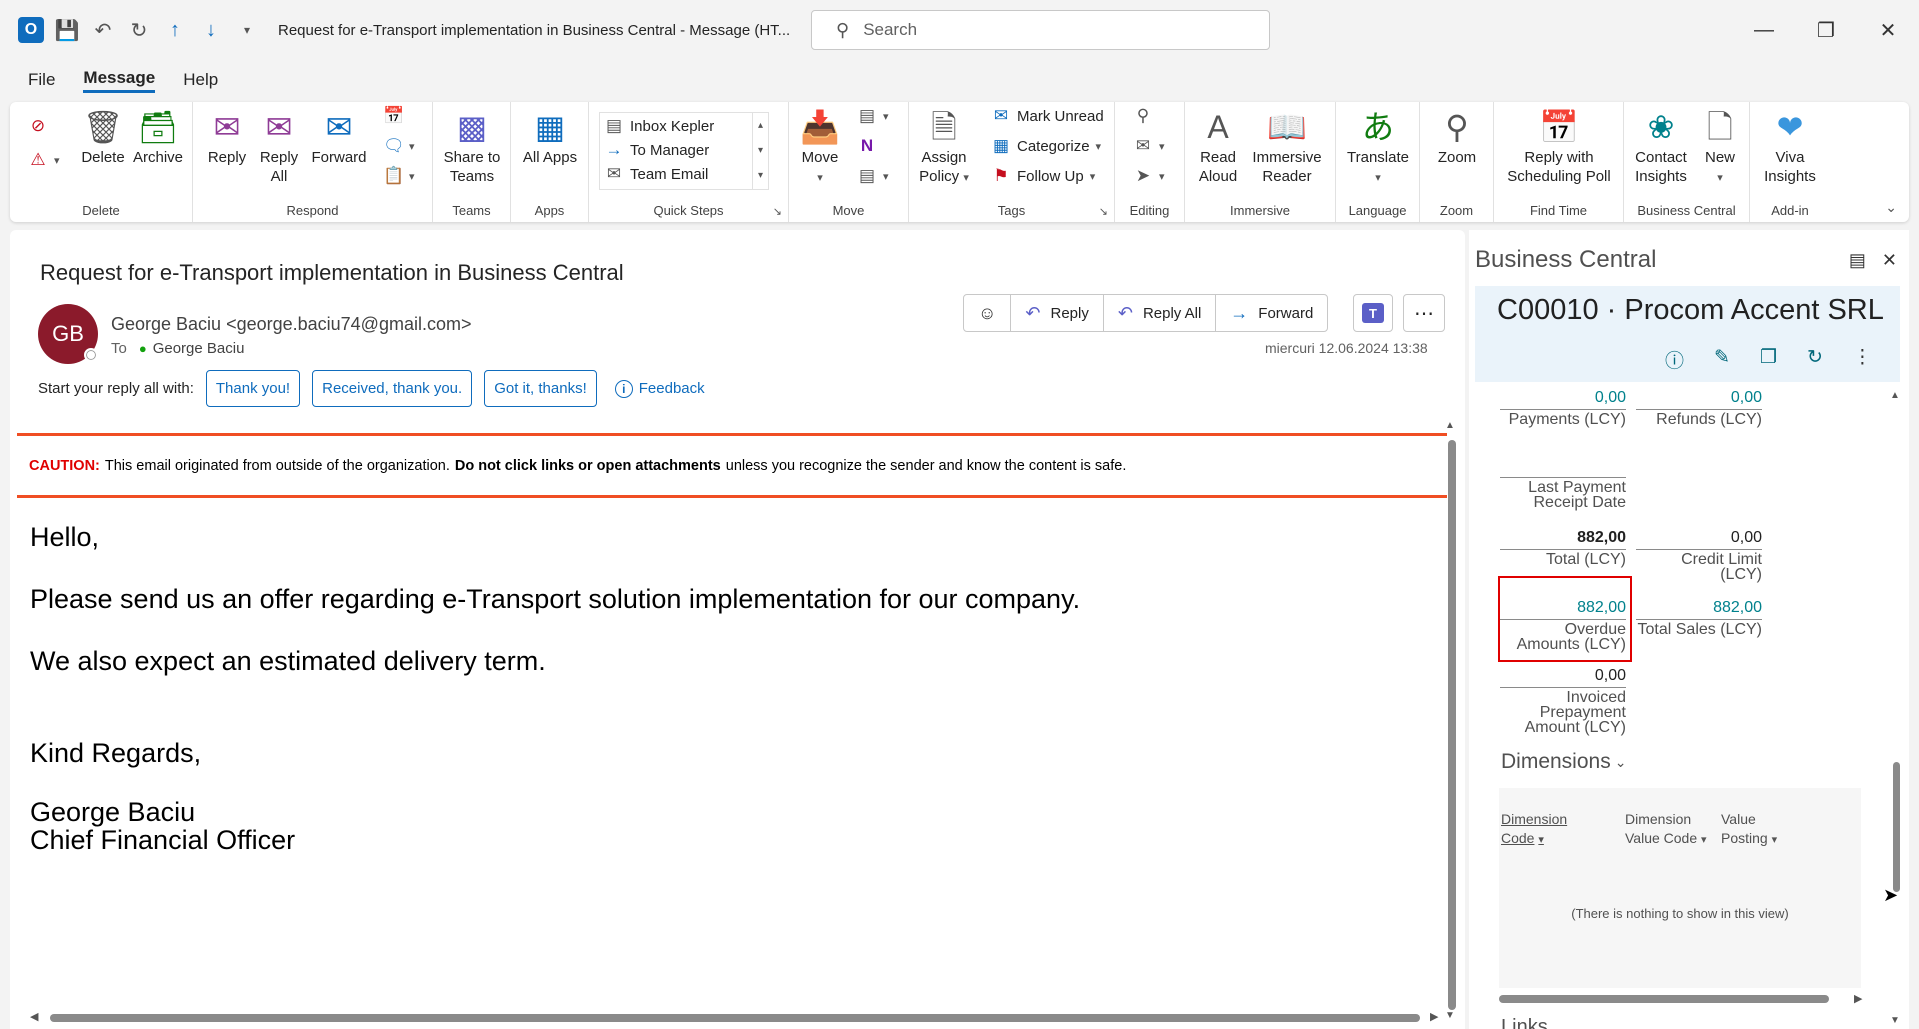 The height and width of the screenshot is (1029, 1919). What do you see at coordinates (988, 313) in the screenshot?
I see `emoji-reaction-button: ☺` at bounding box center [988, 313].